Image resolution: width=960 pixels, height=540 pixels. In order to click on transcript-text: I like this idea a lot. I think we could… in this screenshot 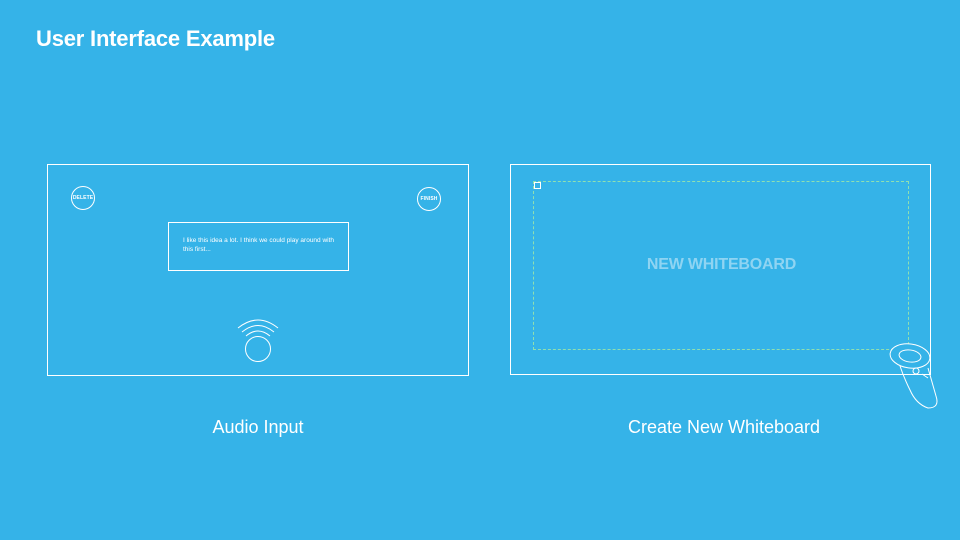, I will do `click(258, 246)`.